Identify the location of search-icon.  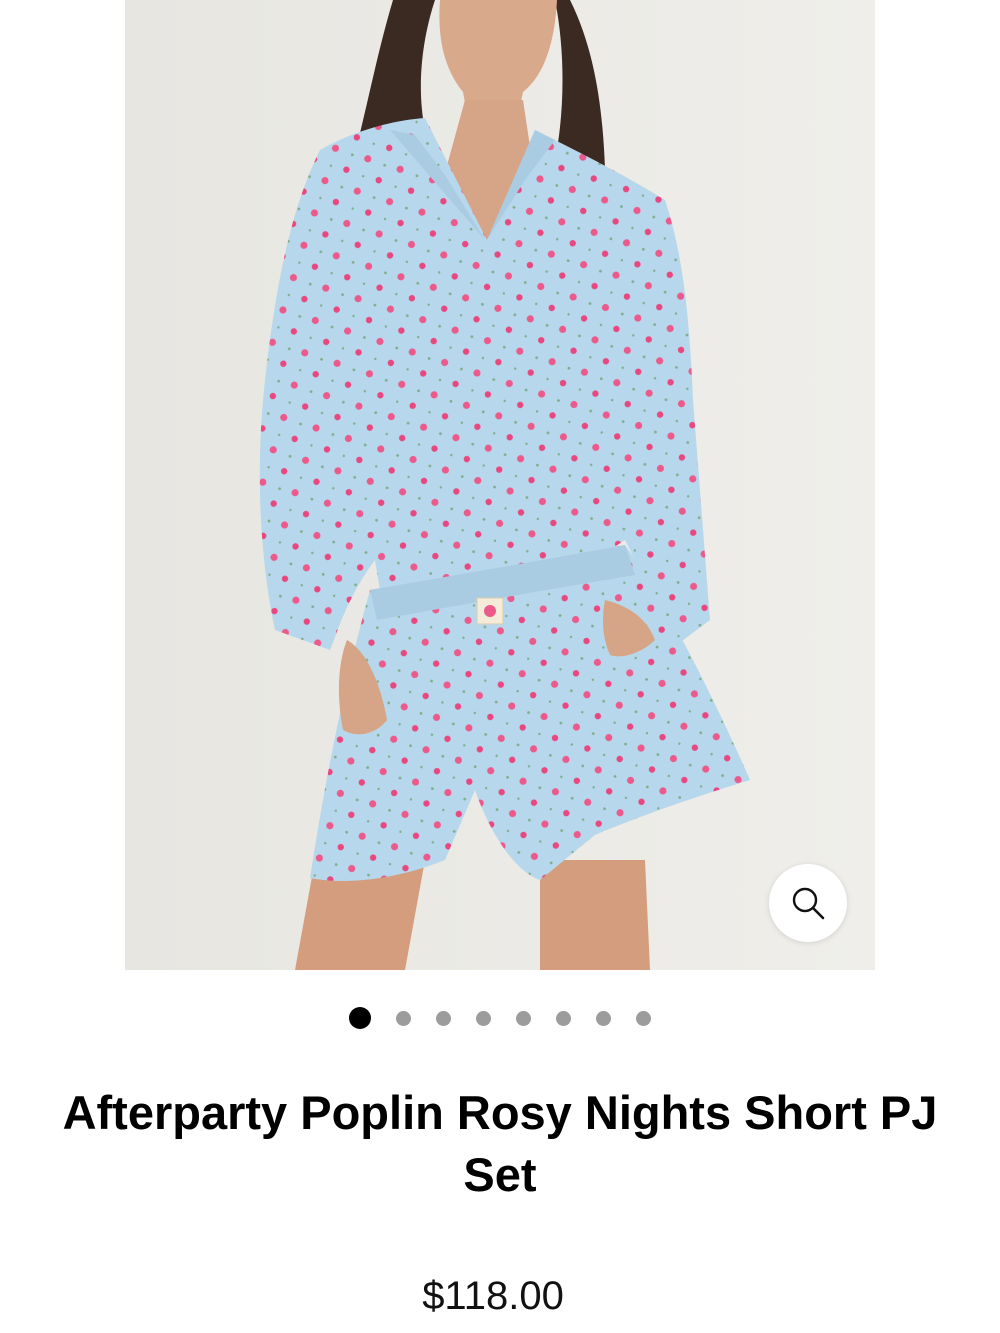
(808, 903).